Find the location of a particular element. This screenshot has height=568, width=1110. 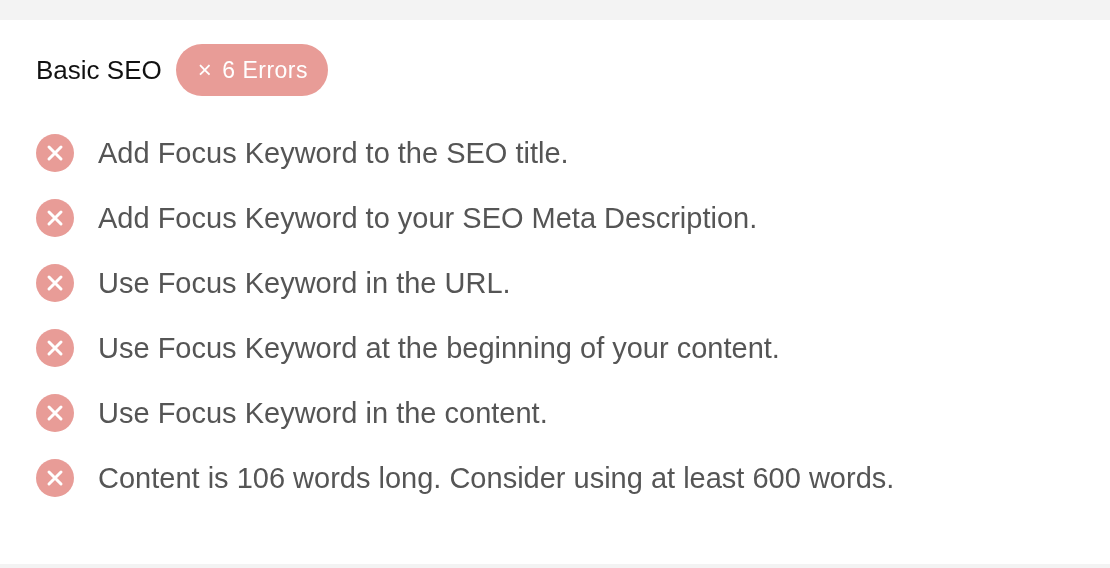

section-title: Basic SEO is located at coordinates (99, 70).